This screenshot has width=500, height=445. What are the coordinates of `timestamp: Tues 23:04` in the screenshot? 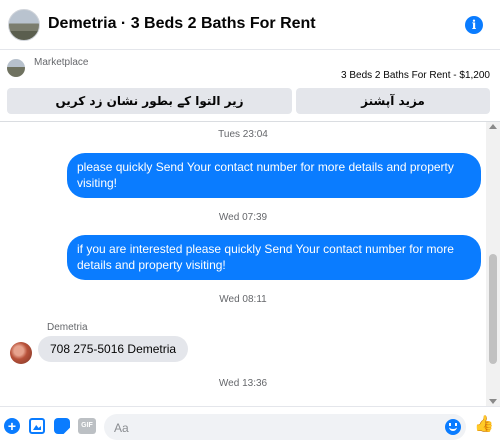 It's located at (243, 134).